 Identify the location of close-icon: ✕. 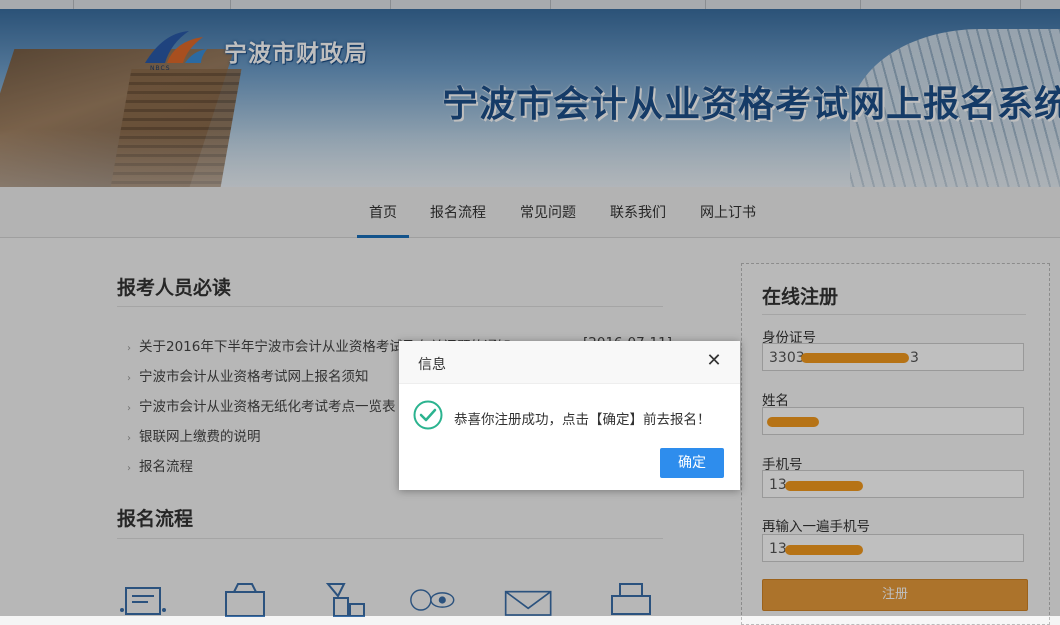
(714, 361).